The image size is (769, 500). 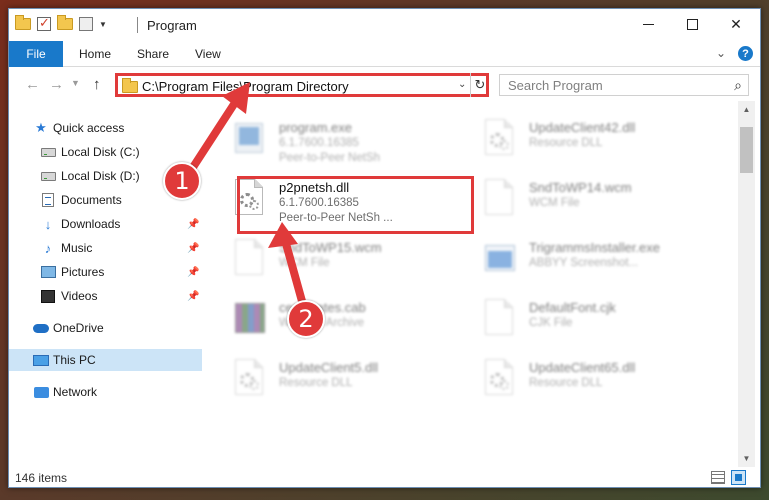 I want to click on step-2-badge: 2, so click(x=306, y=319).